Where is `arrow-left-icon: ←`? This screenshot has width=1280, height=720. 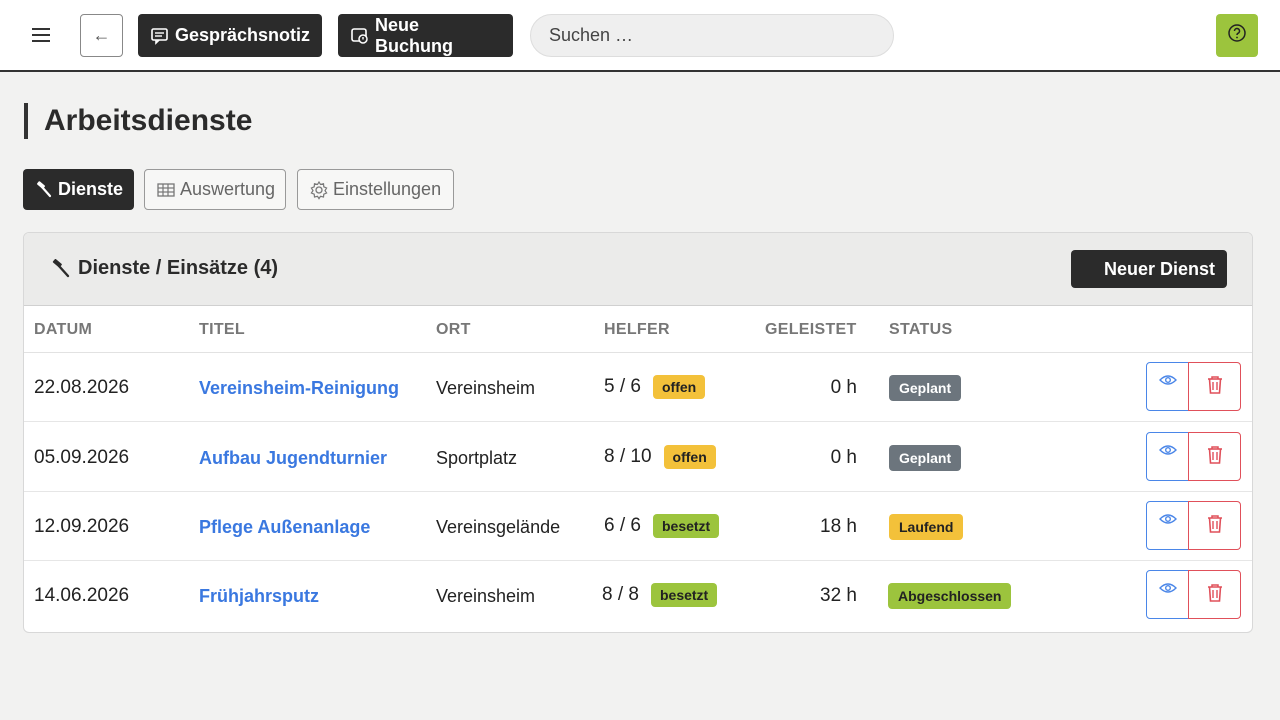 arrow-left-icon: ← is located at coordinates (101, 35).